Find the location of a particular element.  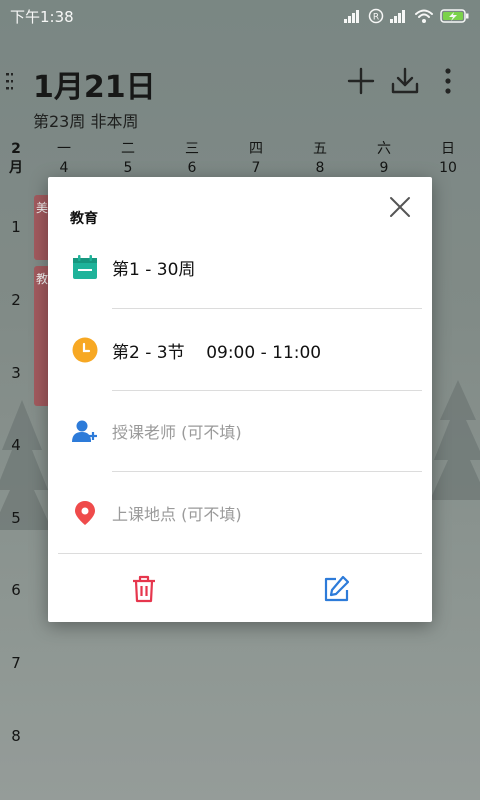

close-icon is located at coordinates (400, 207).